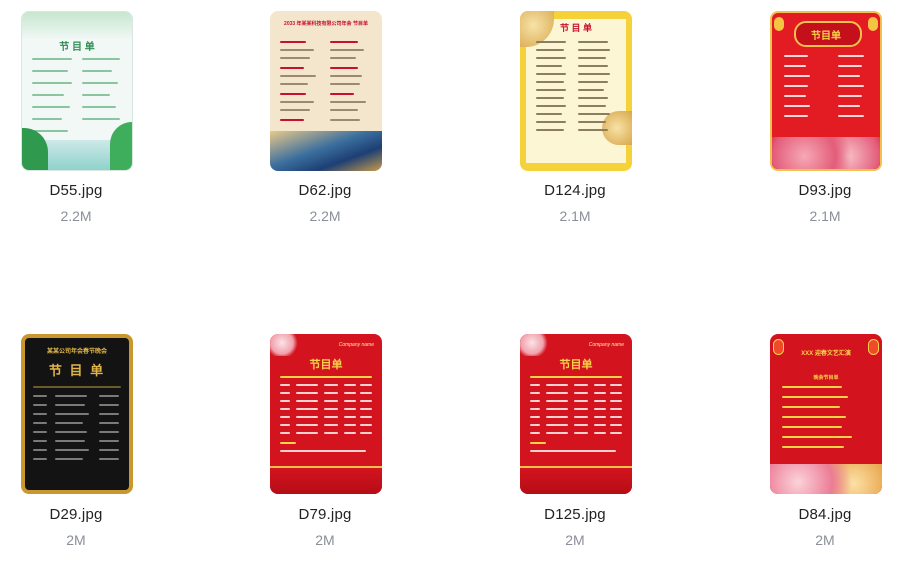 The height and width of the screenshot is (561, 900). What do you see at coordinates (326, 24) in the screenshot?
I see `thumbnail-title: 2033 年某某科技有限公司年会 节目单` at bounding box center [326, 24].